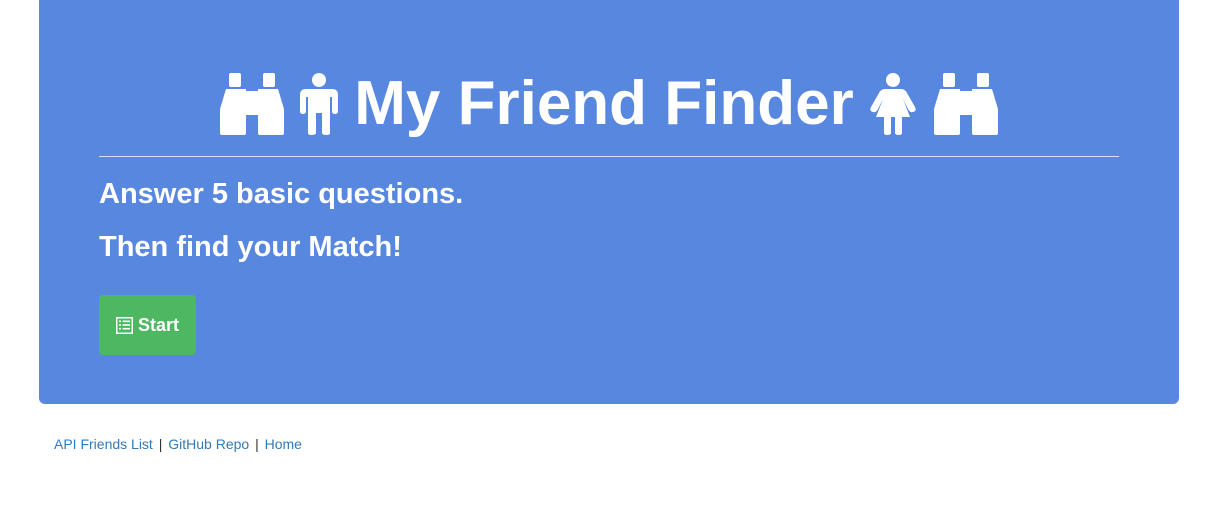 The width and height of the screenshot is (1225, 527). Describe the element at coordinates (124, 325) in the screenshot. I see `list-icon` at that location.